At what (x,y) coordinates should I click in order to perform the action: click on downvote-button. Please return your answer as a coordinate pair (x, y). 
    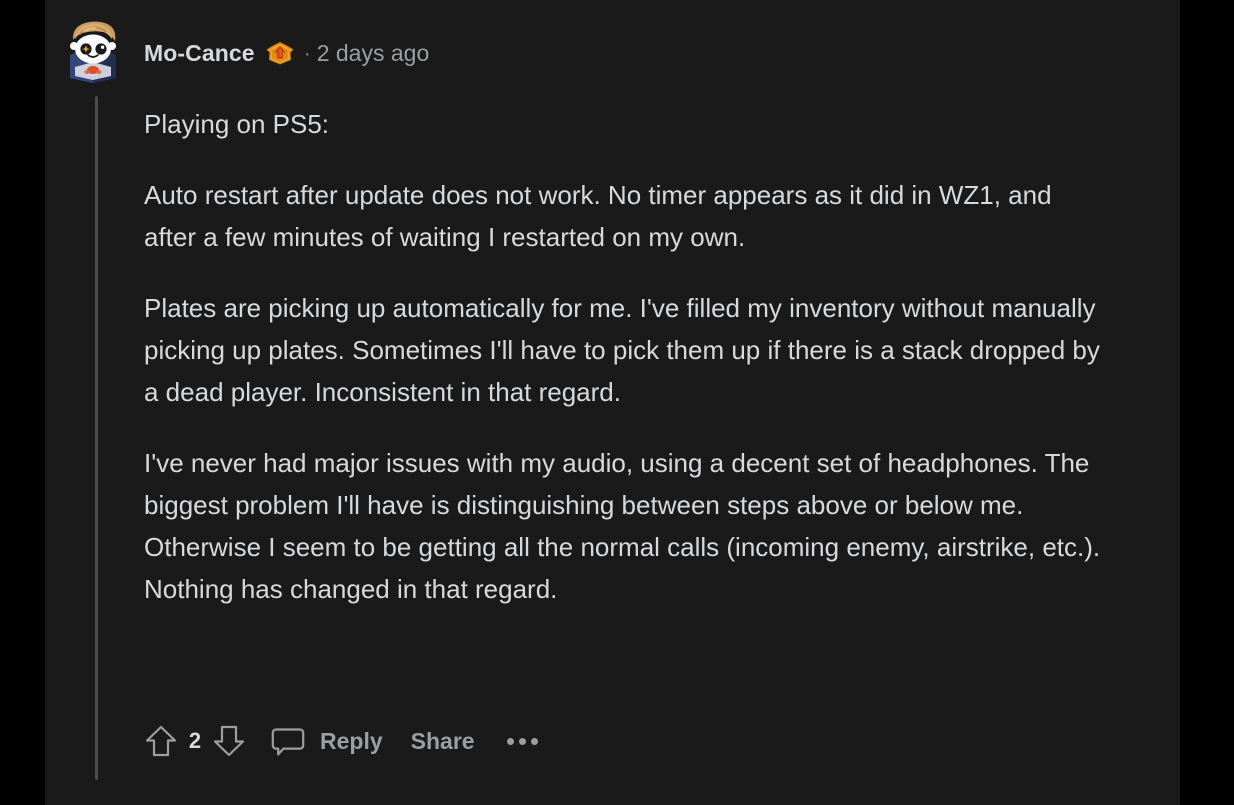
    Looking at the image, I should click on (229, 741).